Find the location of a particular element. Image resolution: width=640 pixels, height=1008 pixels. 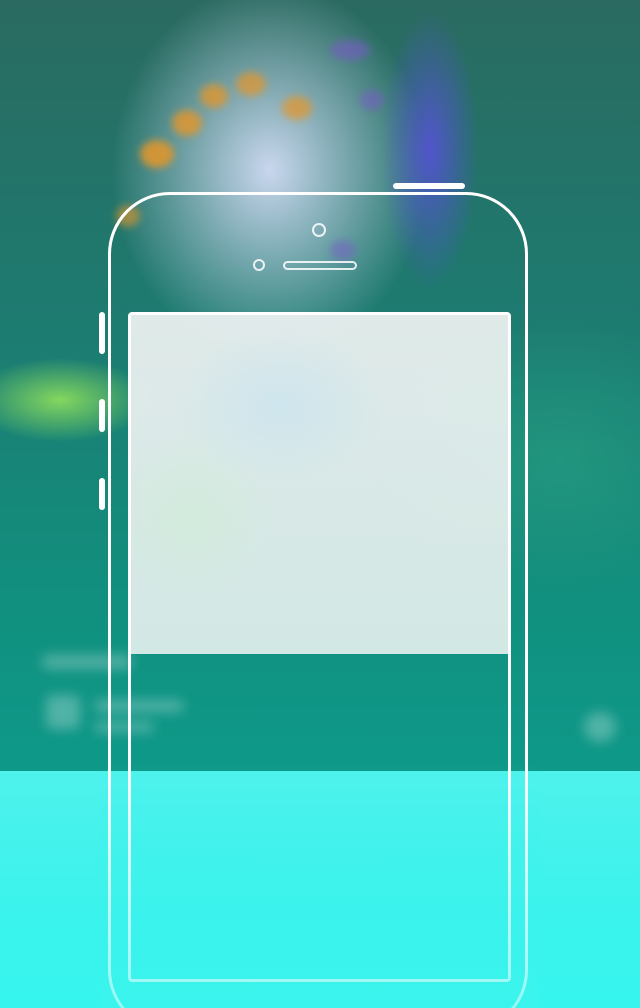

earpiece-speaker-icon is located at coordinates (320, 265).